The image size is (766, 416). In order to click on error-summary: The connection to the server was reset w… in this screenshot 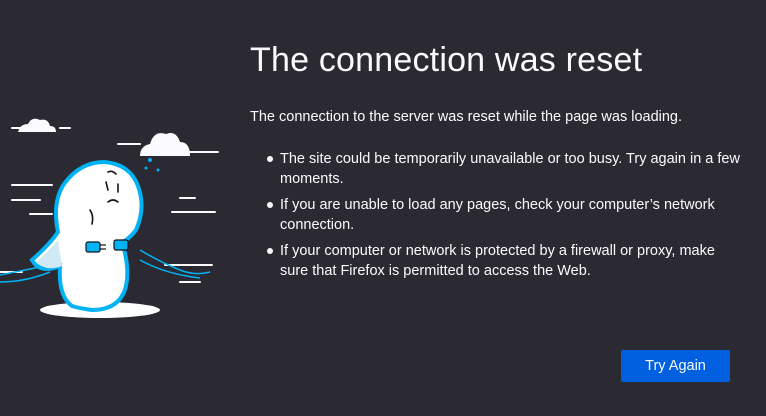, I will do `click(466, 116)`.